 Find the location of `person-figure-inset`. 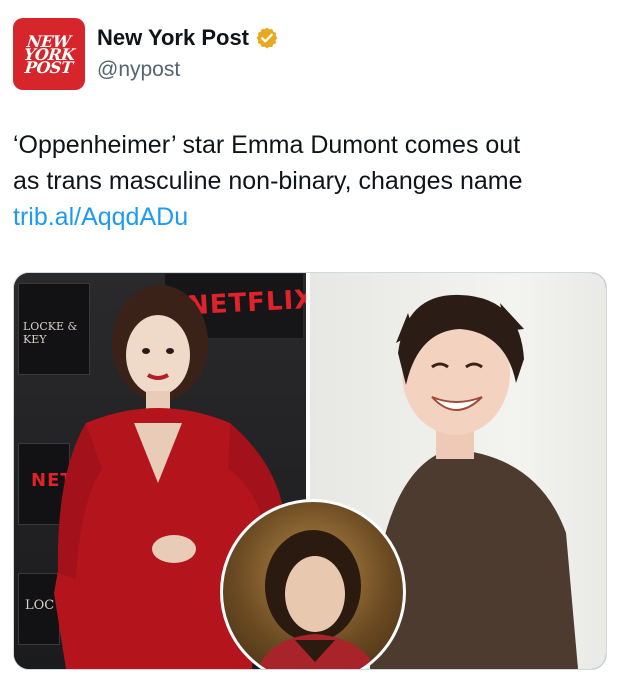

person-figure-inset is located at coordinates (316, 599).